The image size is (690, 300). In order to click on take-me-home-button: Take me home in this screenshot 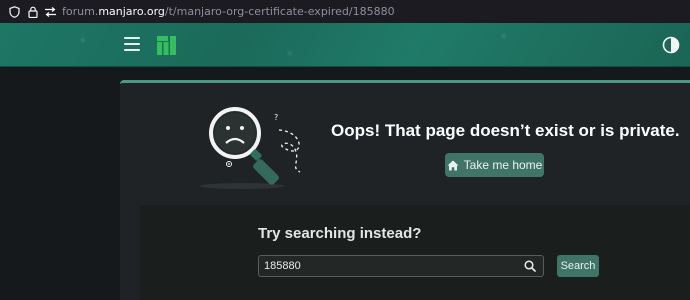, I will do `click(494, 165)`.